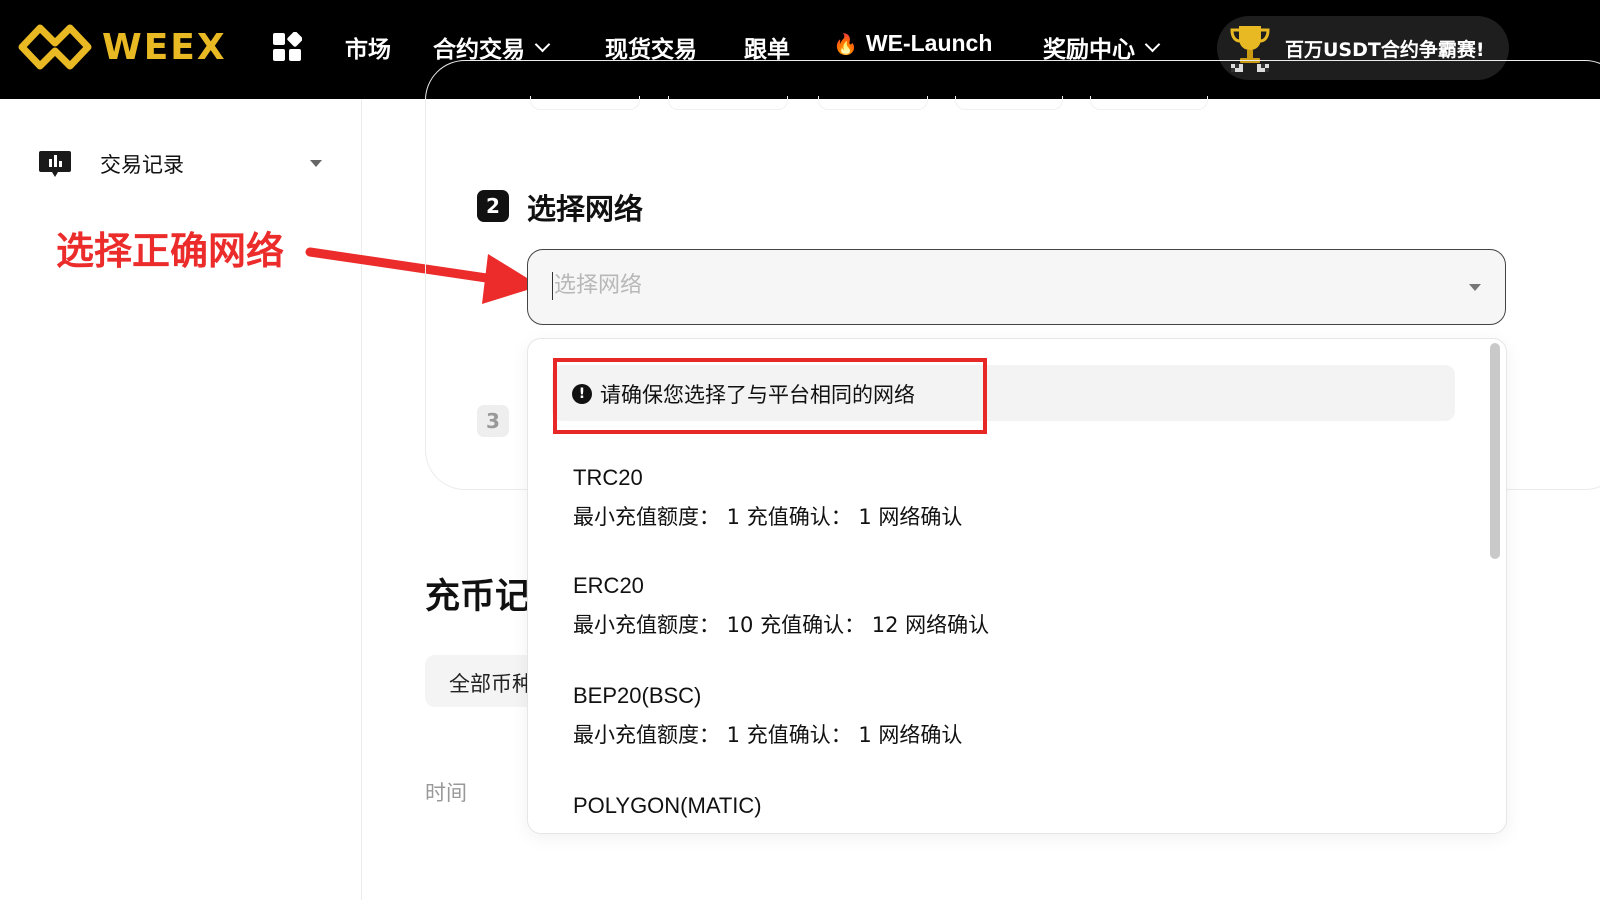  Describe the element at coordinates (1495, 451) in the screenshot. I see `scrollbar-thumb` at that location.